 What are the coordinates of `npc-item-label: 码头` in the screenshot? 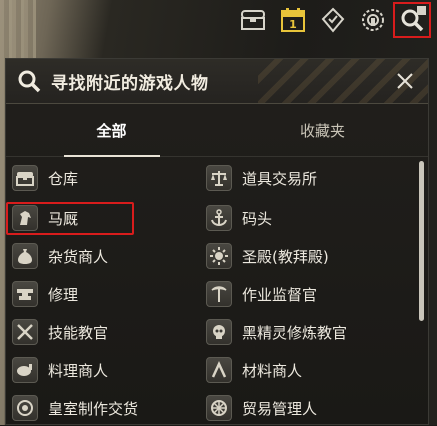 It's located at (257, 218).